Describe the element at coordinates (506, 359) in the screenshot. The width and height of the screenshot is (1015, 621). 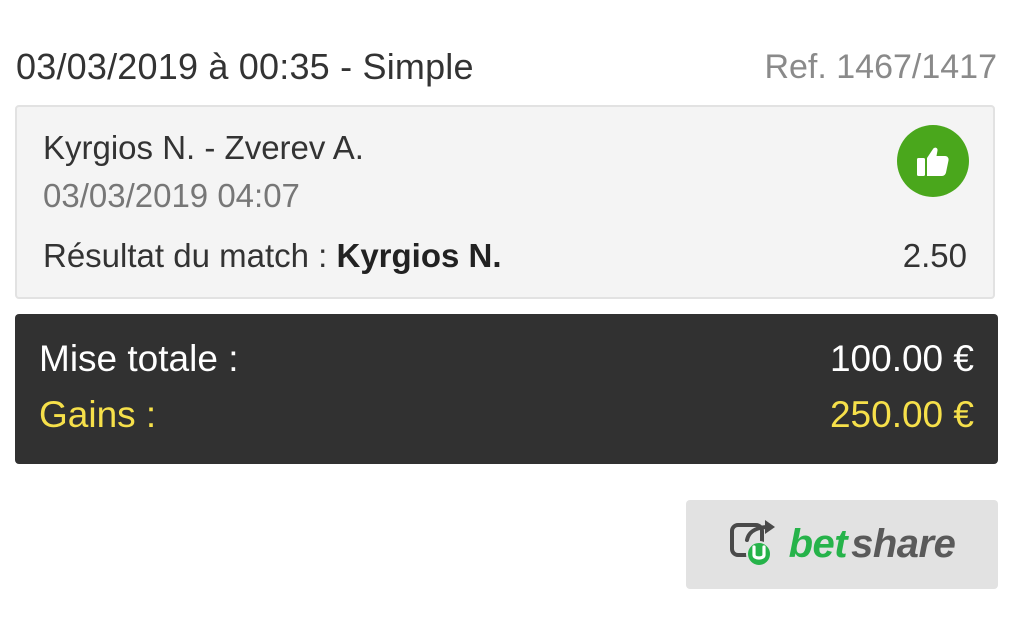
I see `stake-row: Mise totale : 100.00 €` at that location.